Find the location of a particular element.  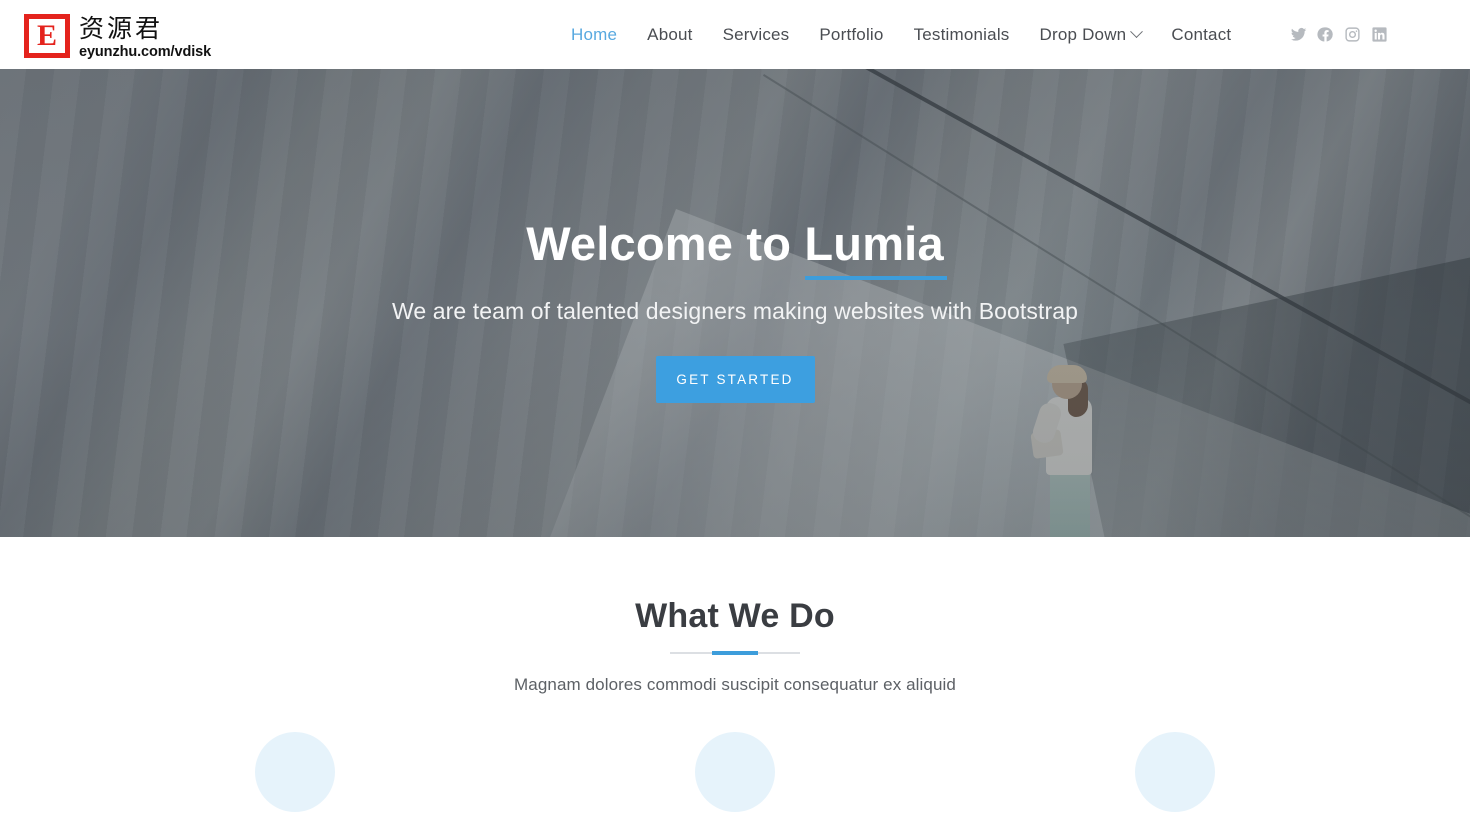

get-started-button: GET STARTED is located at coordinates (735, 379).